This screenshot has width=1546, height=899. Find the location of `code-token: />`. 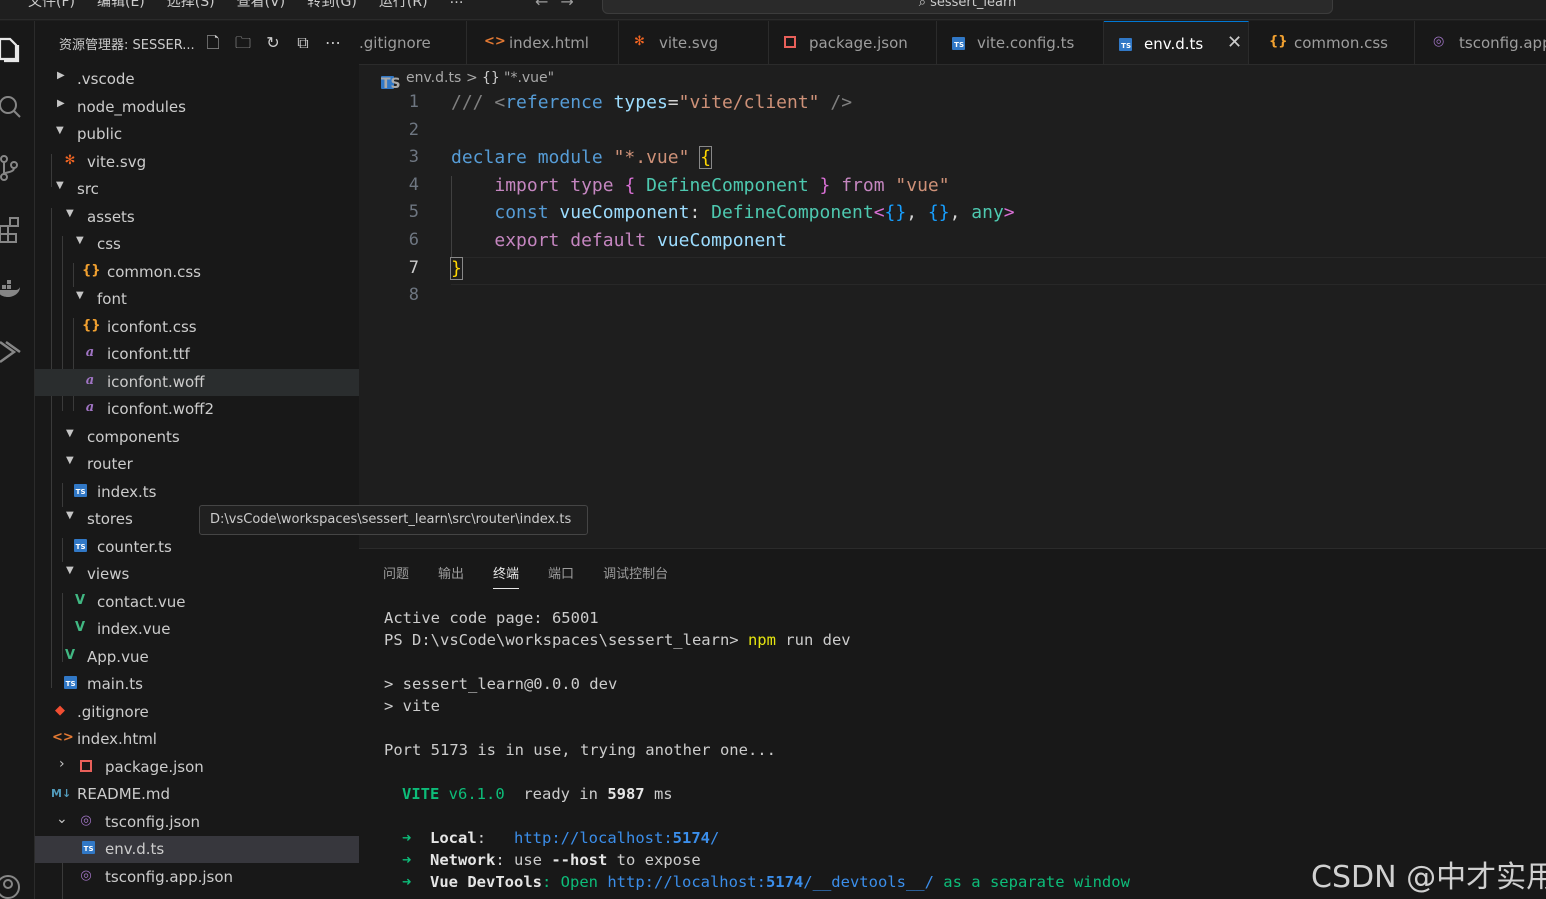

code-token: /> is located at coordinates (841, 102).